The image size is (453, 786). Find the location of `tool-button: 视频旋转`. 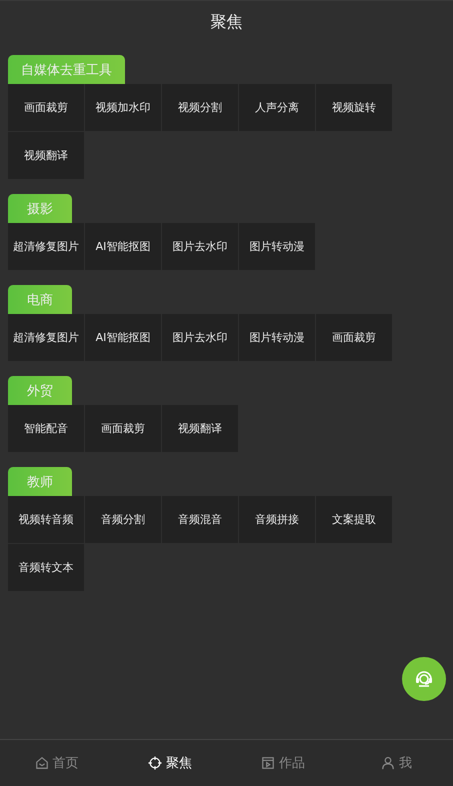

tool-button: 视频旋转 is located at coordinates (354, 107).